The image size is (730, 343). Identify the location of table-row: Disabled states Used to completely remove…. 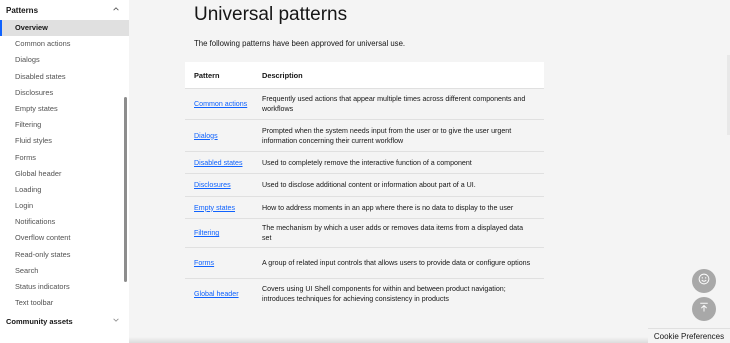
(364, 162).